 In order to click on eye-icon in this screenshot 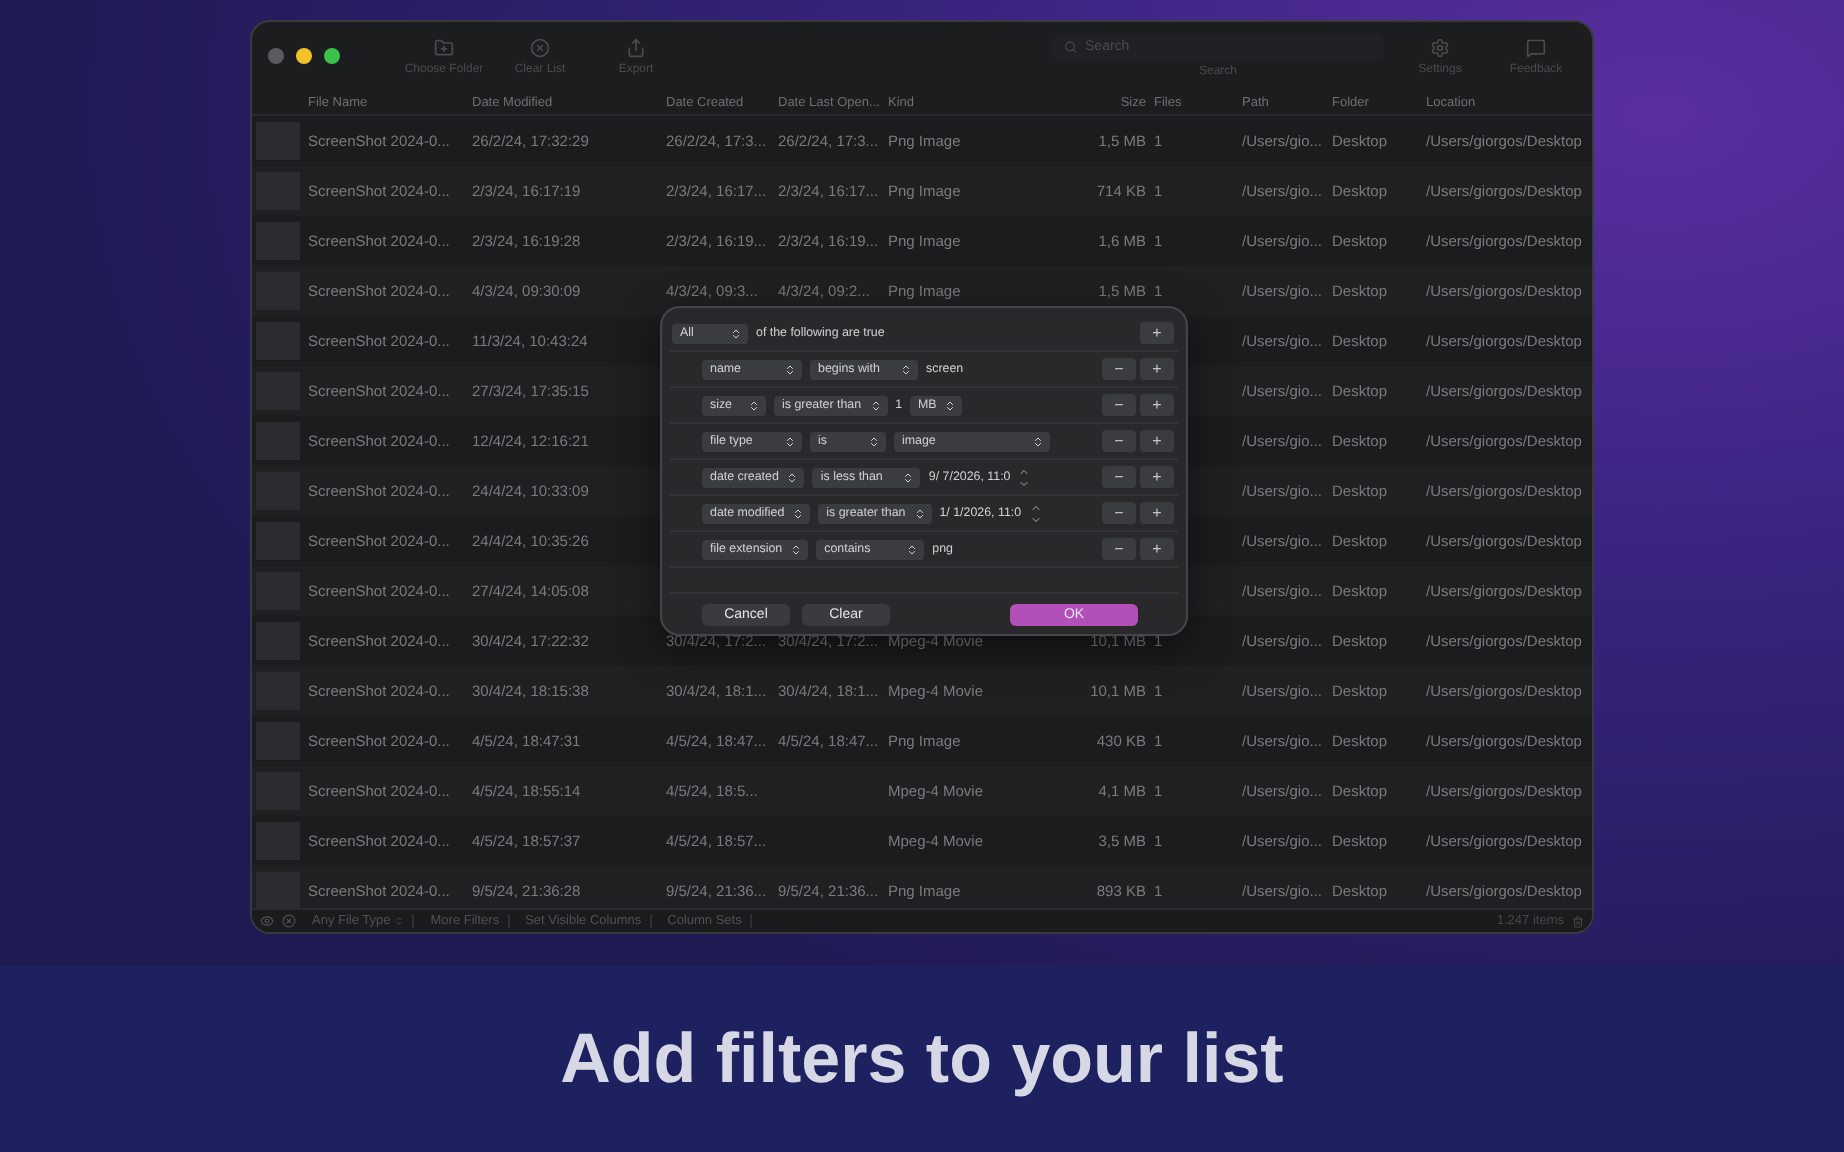, I will do `click(267, 921)`.